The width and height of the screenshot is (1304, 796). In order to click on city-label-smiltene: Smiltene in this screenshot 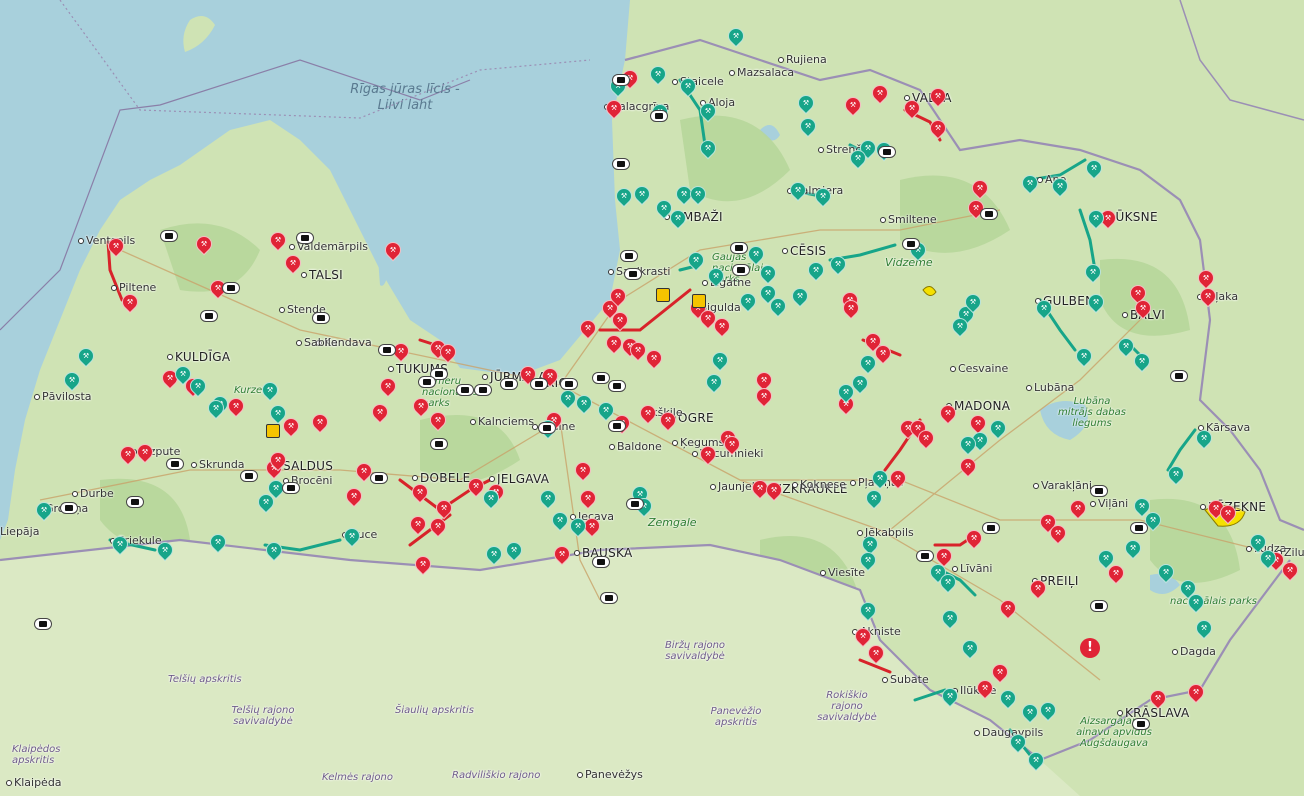, I will do `click(912, 219)`.